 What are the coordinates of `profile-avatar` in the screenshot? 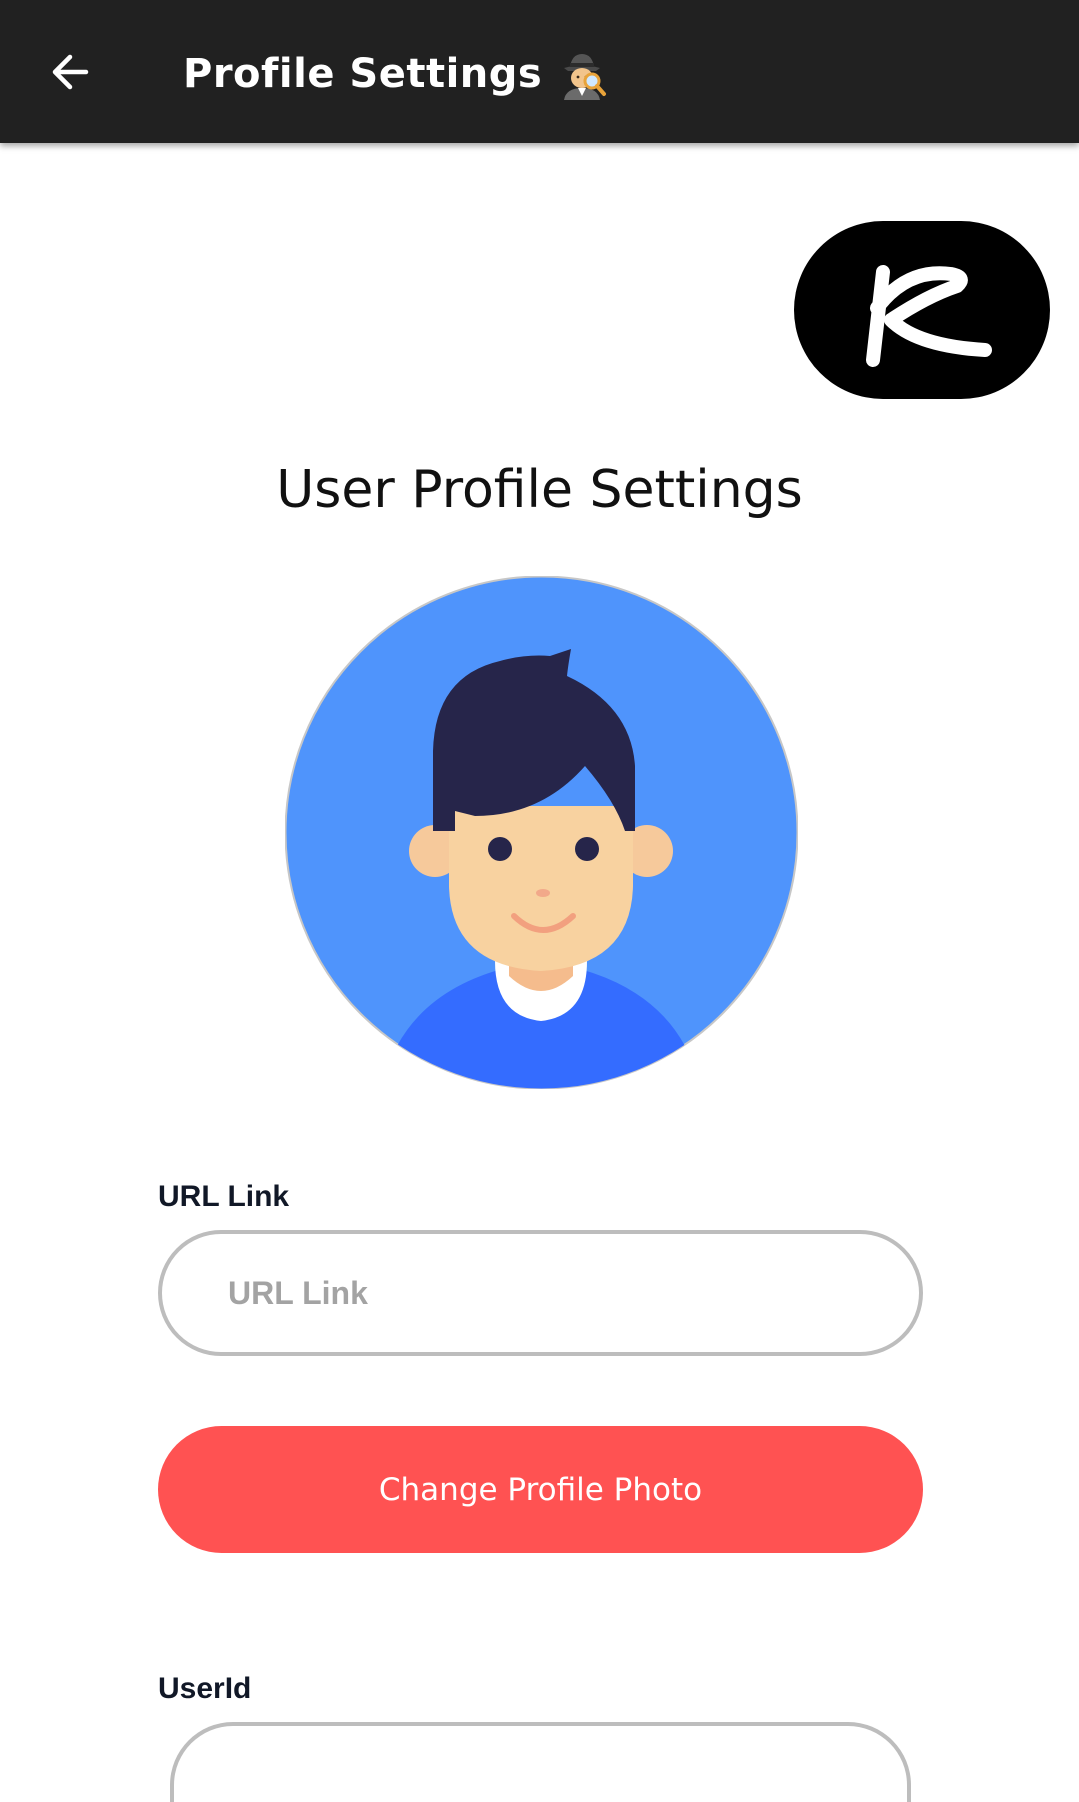 It's located at (541, 832).